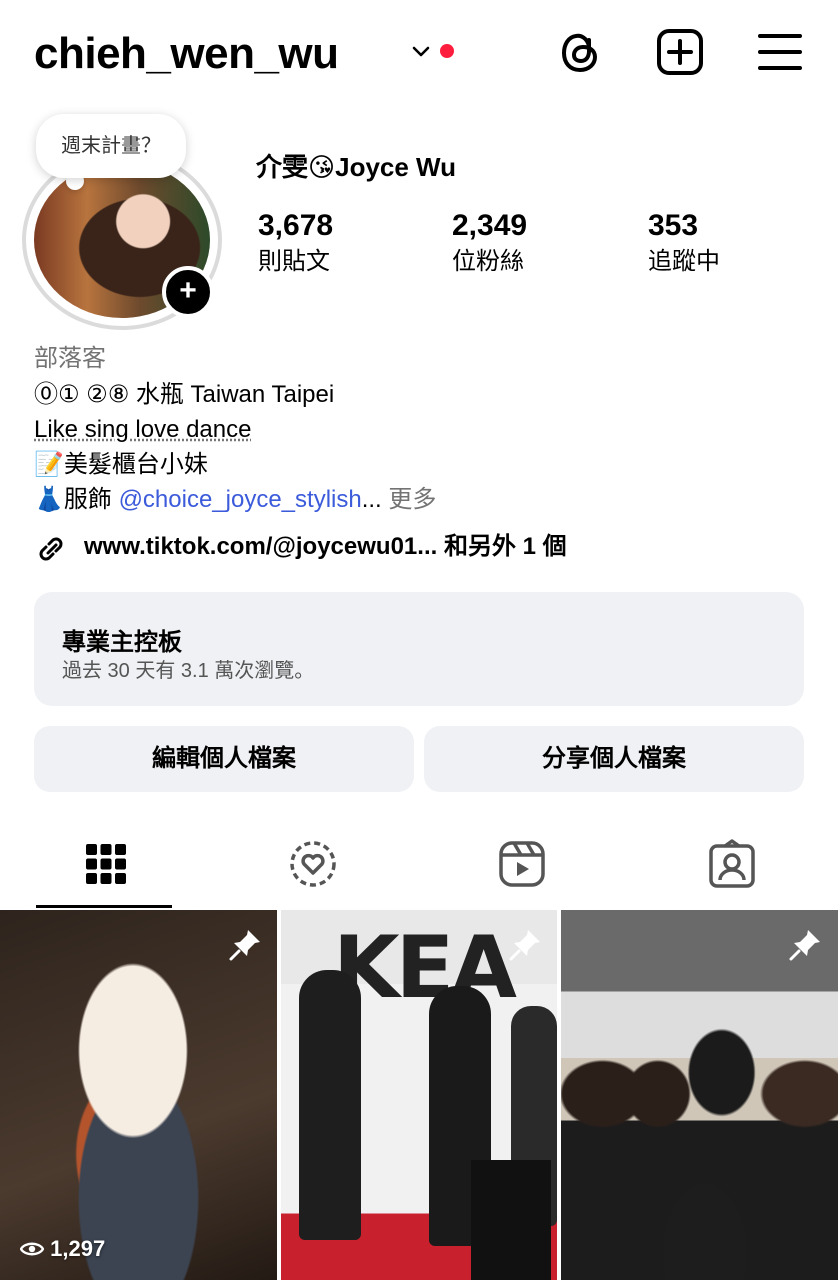  What do you see at coordinates (732, 864) in the screenshot?
I see `tagged-person-icon` at bounding box center [732, 864].